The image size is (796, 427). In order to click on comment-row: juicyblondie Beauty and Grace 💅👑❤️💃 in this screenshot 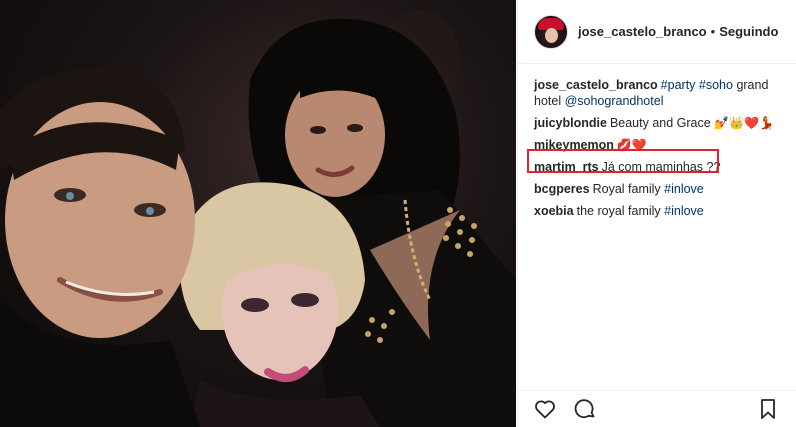, I will do `click(657, 123)`.